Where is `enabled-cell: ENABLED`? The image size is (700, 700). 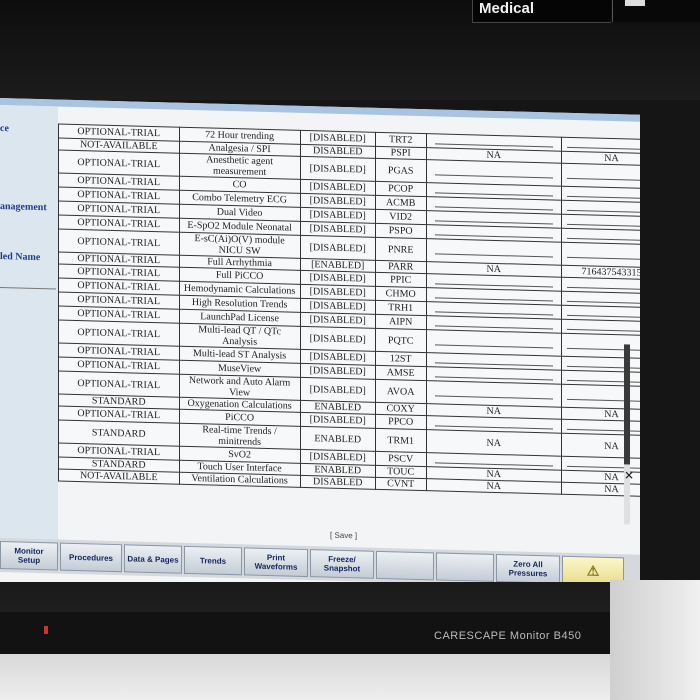
enabled-cell: ENABLED is located at coordinates (338, 439).